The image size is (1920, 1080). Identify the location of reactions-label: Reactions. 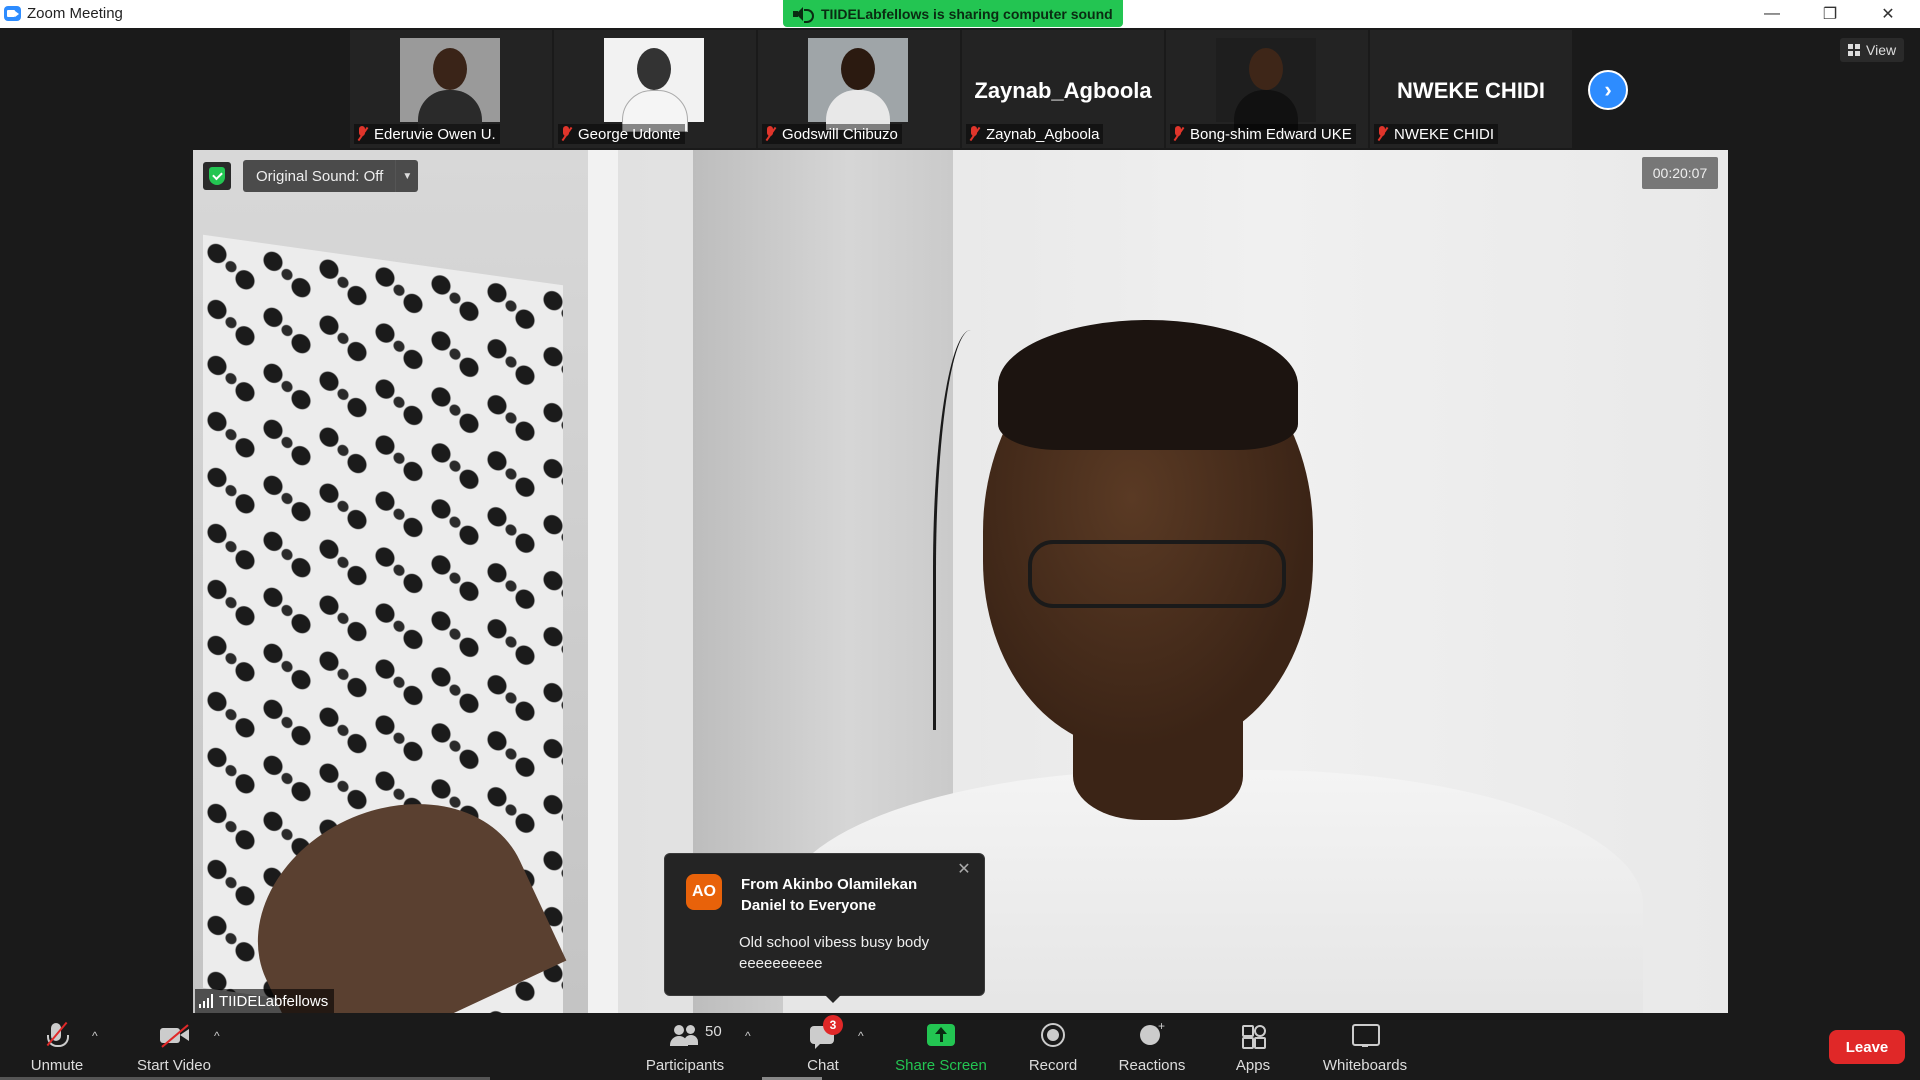
(1152, 1065).